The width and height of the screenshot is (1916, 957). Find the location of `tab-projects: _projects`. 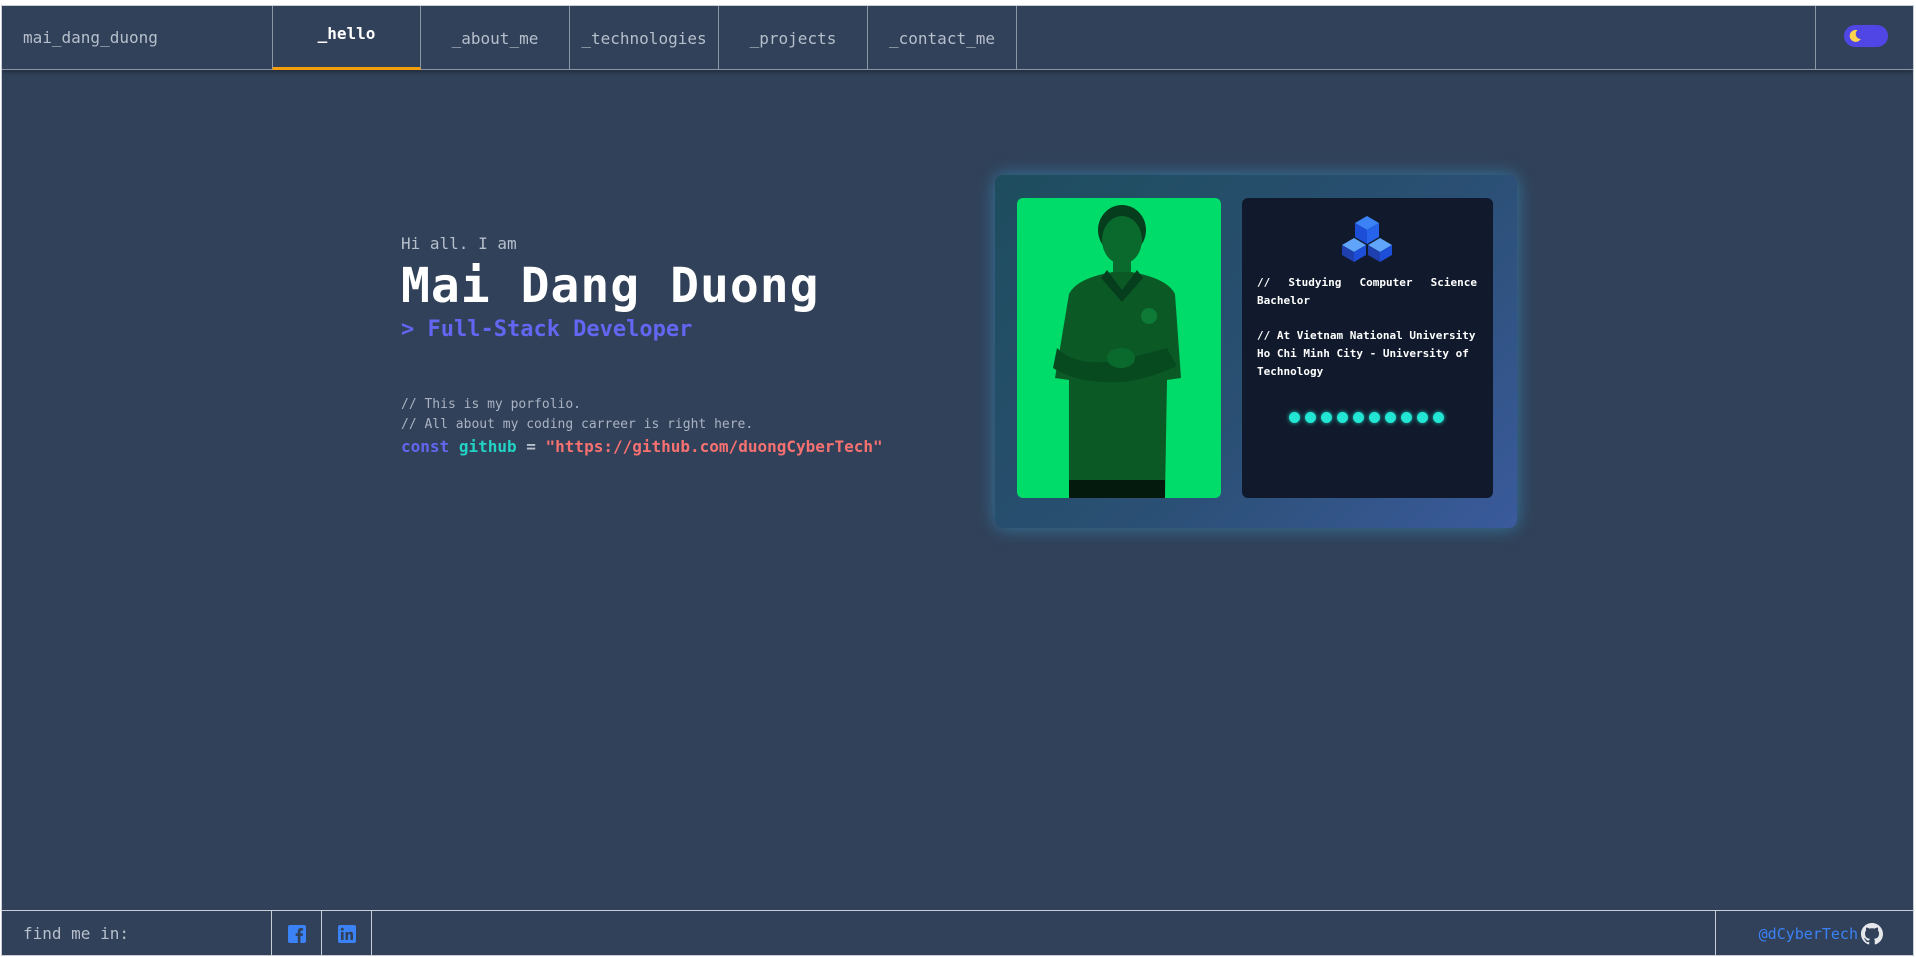

tab-projects: _projects is located at coordinates (793, 38).